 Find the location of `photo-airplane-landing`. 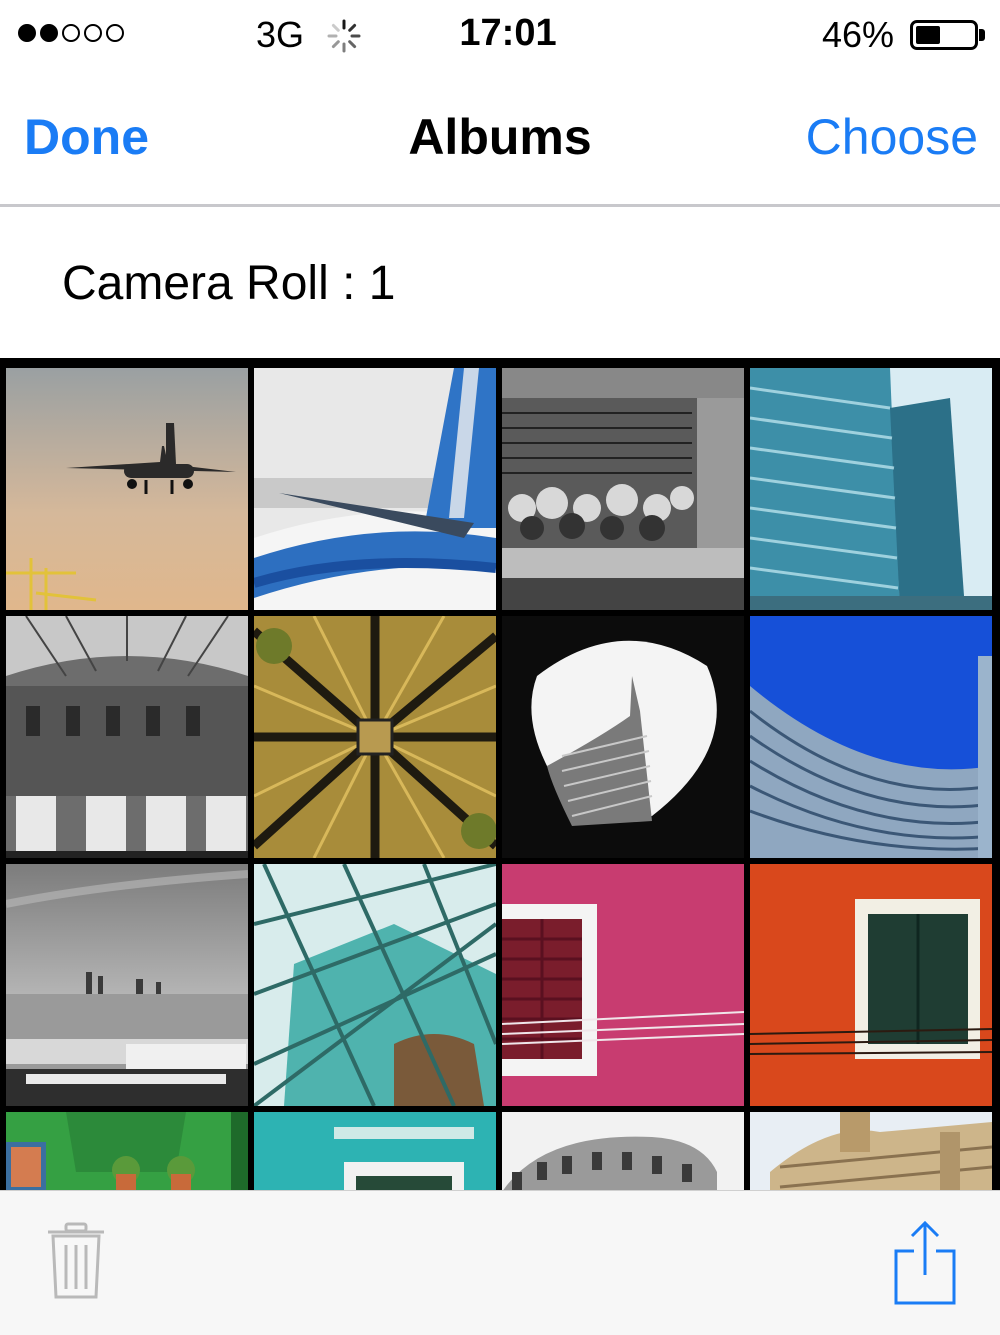

photo-airplane-landing is located at coordinates (127, 489).